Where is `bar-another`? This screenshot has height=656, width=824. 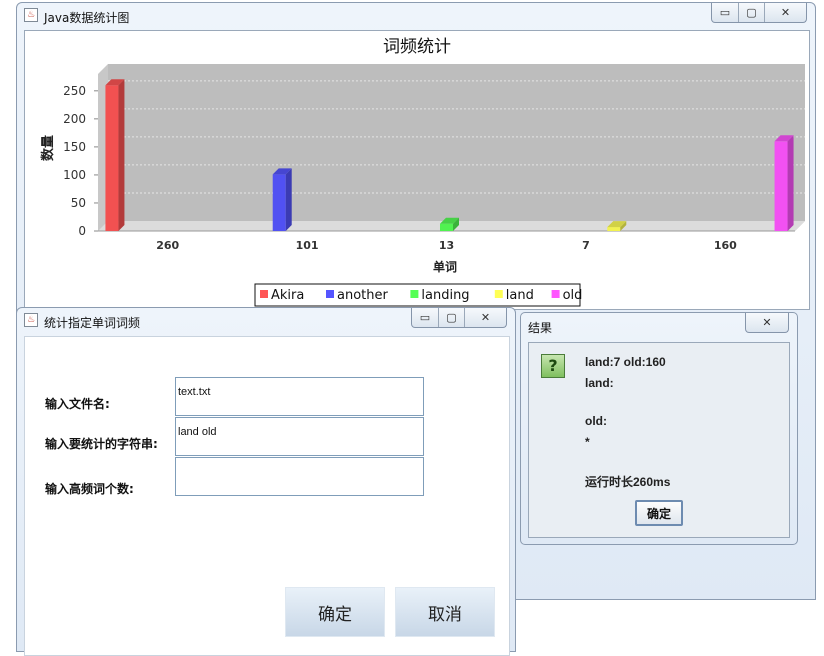
bar-another is located at coordinates (282, 199).